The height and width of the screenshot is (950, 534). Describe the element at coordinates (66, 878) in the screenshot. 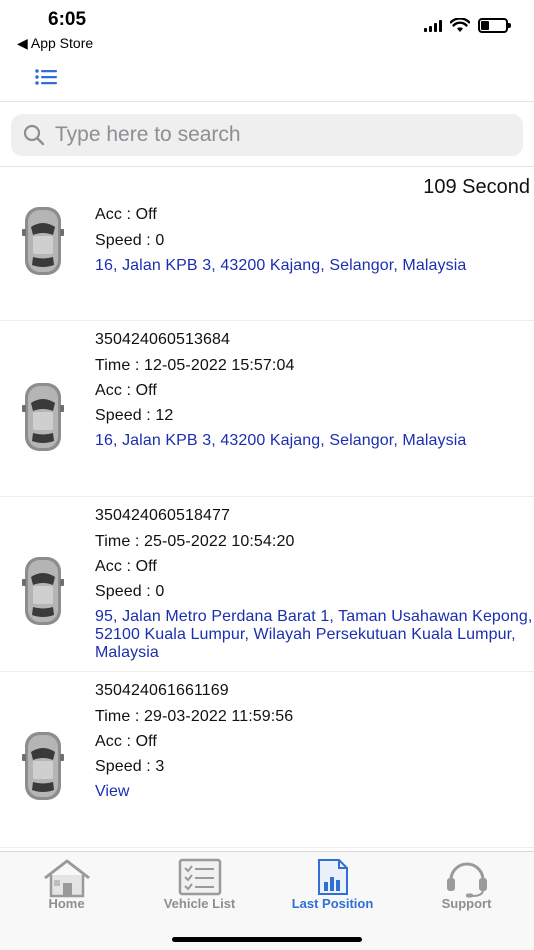

I see `home-icon` at that location.